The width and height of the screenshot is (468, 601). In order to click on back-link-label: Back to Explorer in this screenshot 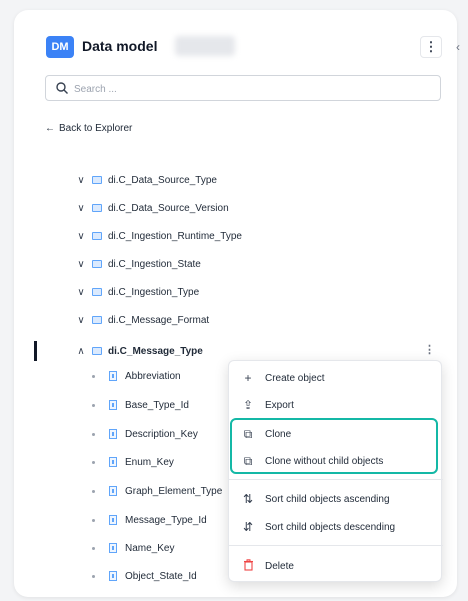, I will do `click(96, 128)`.